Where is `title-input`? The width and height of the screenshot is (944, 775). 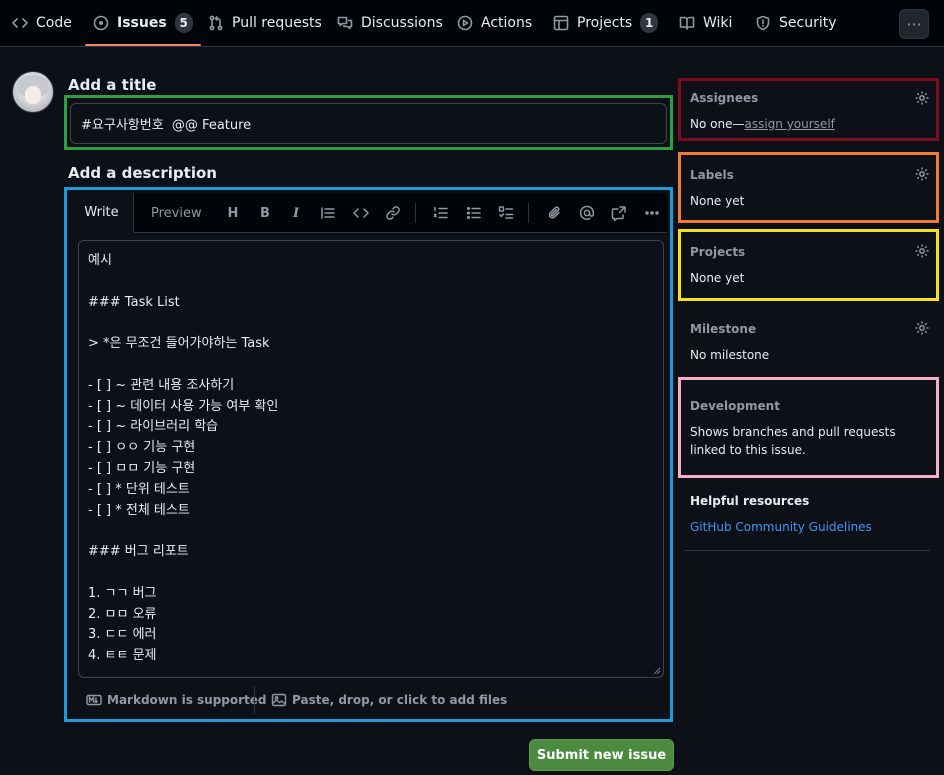
title-input is located at coordinates (368, 123).